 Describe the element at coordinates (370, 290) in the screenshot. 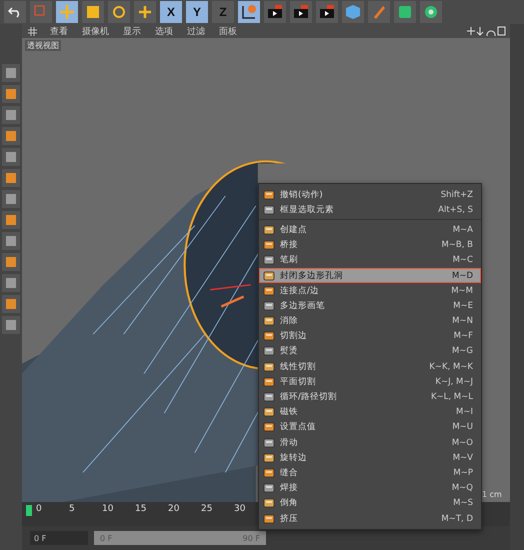

I see `menu-item: 连接点/边 M~M` at that location.